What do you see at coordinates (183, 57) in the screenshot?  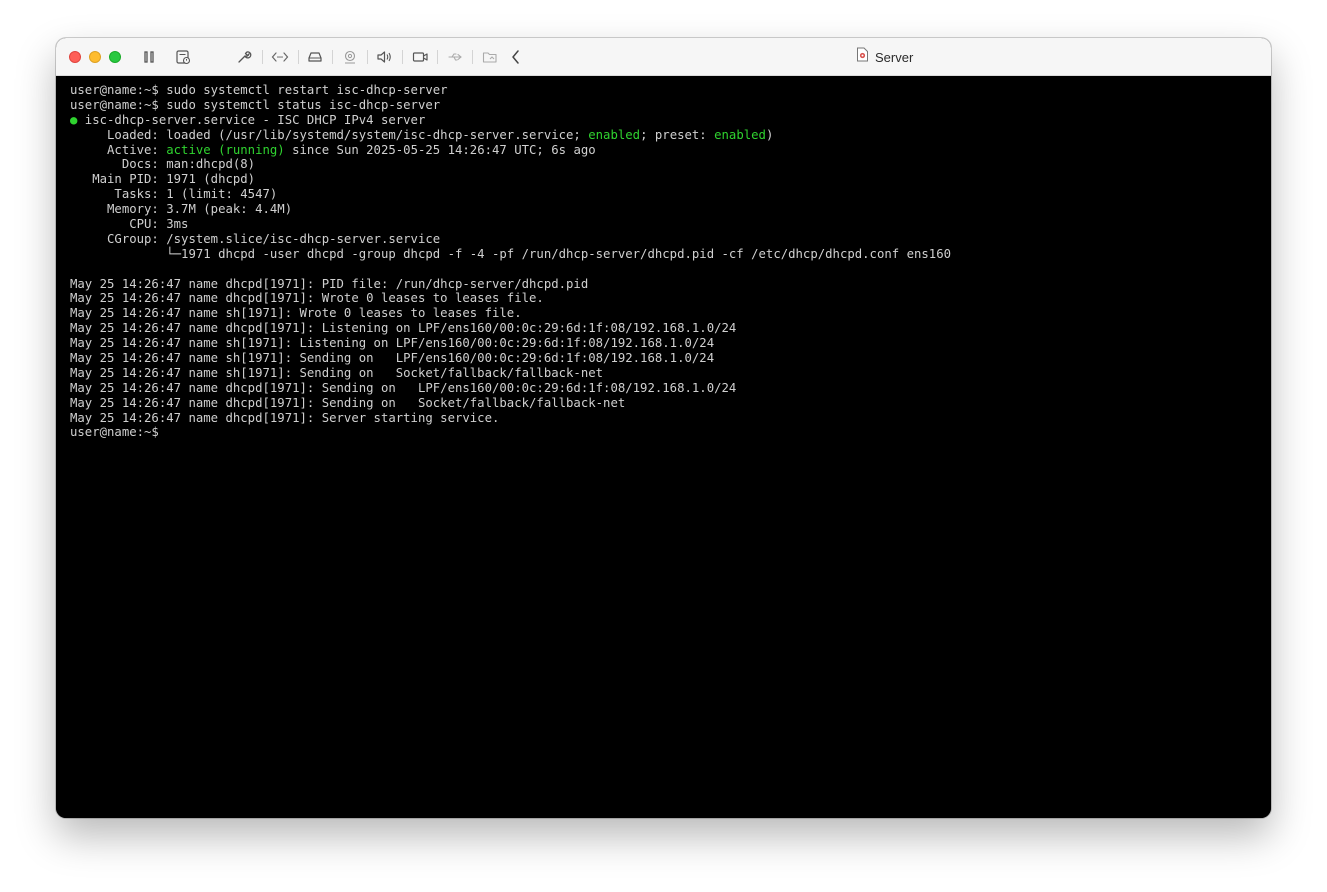 I see `snapshot-icon` at bounding box center [183, 57].